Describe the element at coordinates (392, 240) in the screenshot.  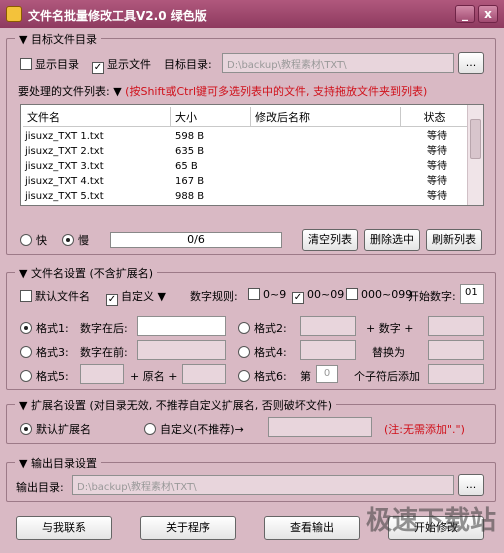
I see `delete-selected-button: 删除选中` at that location.